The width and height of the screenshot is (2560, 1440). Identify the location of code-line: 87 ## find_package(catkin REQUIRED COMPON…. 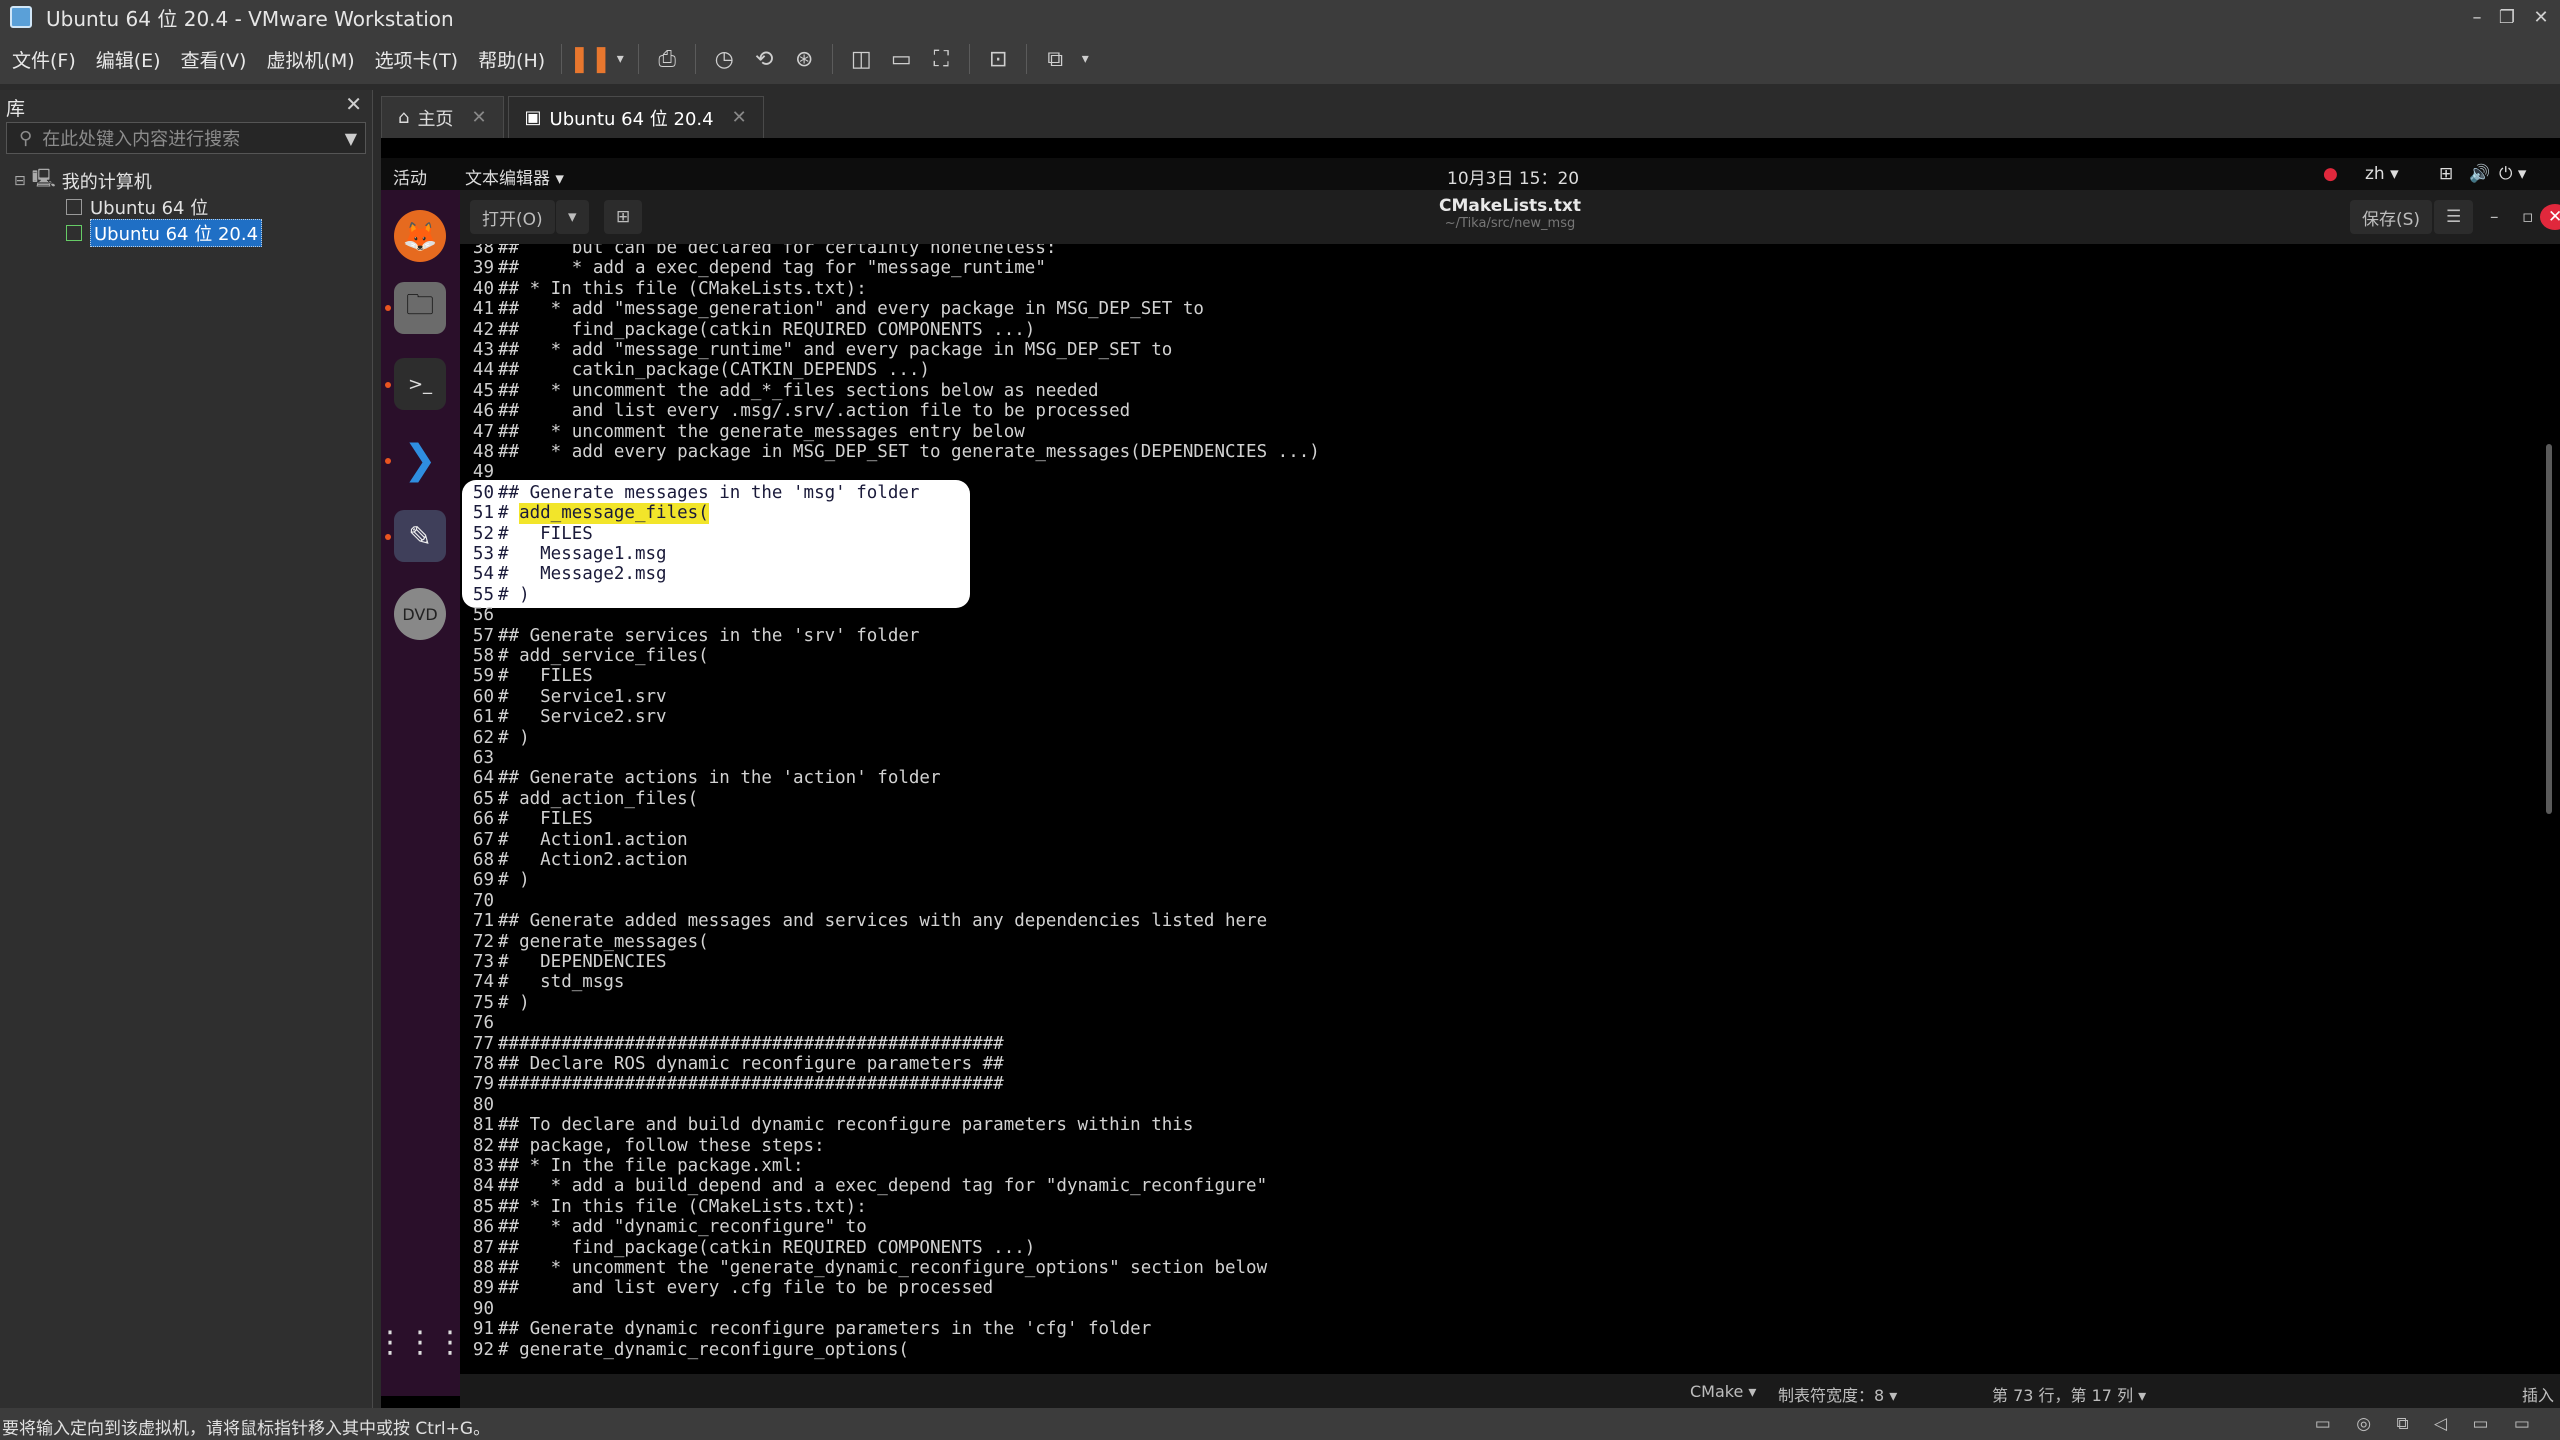
(747, 1248).